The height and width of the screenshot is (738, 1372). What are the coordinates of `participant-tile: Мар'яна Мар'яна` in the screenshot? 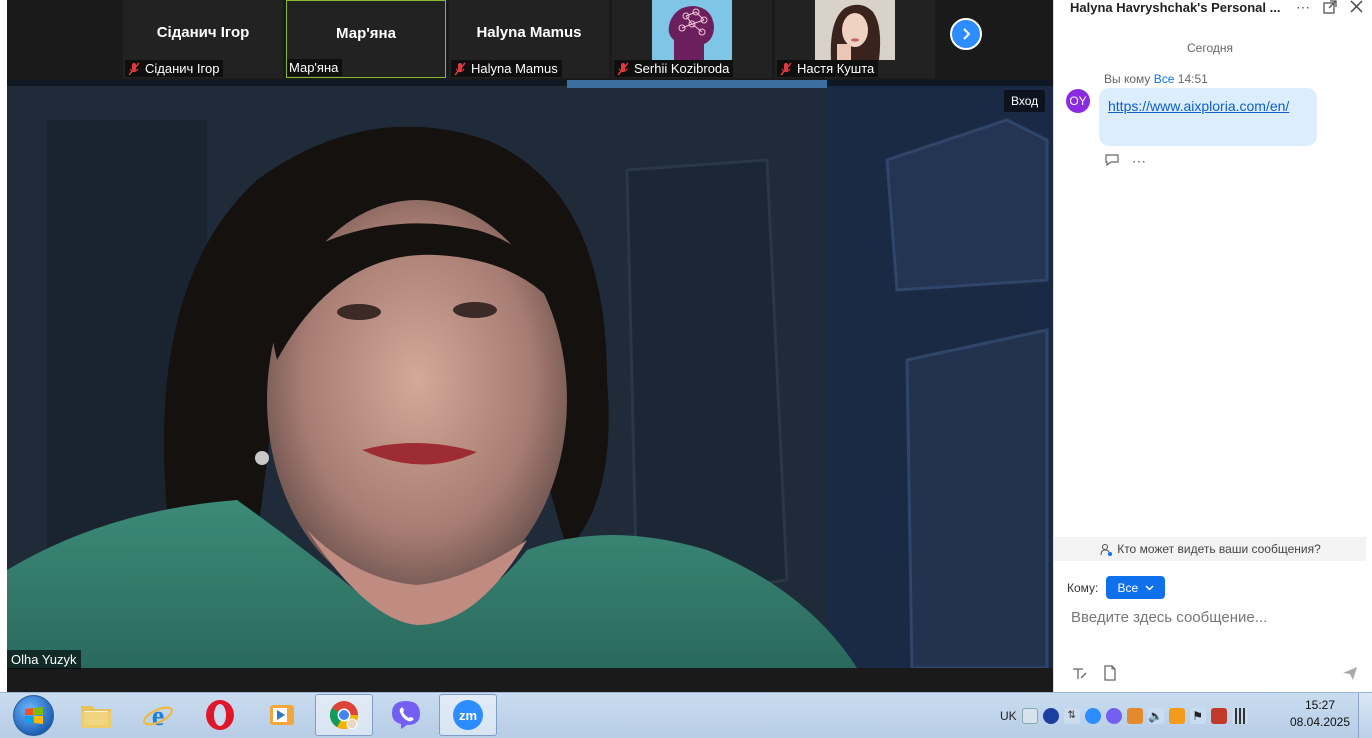 It's located at (366, 39).